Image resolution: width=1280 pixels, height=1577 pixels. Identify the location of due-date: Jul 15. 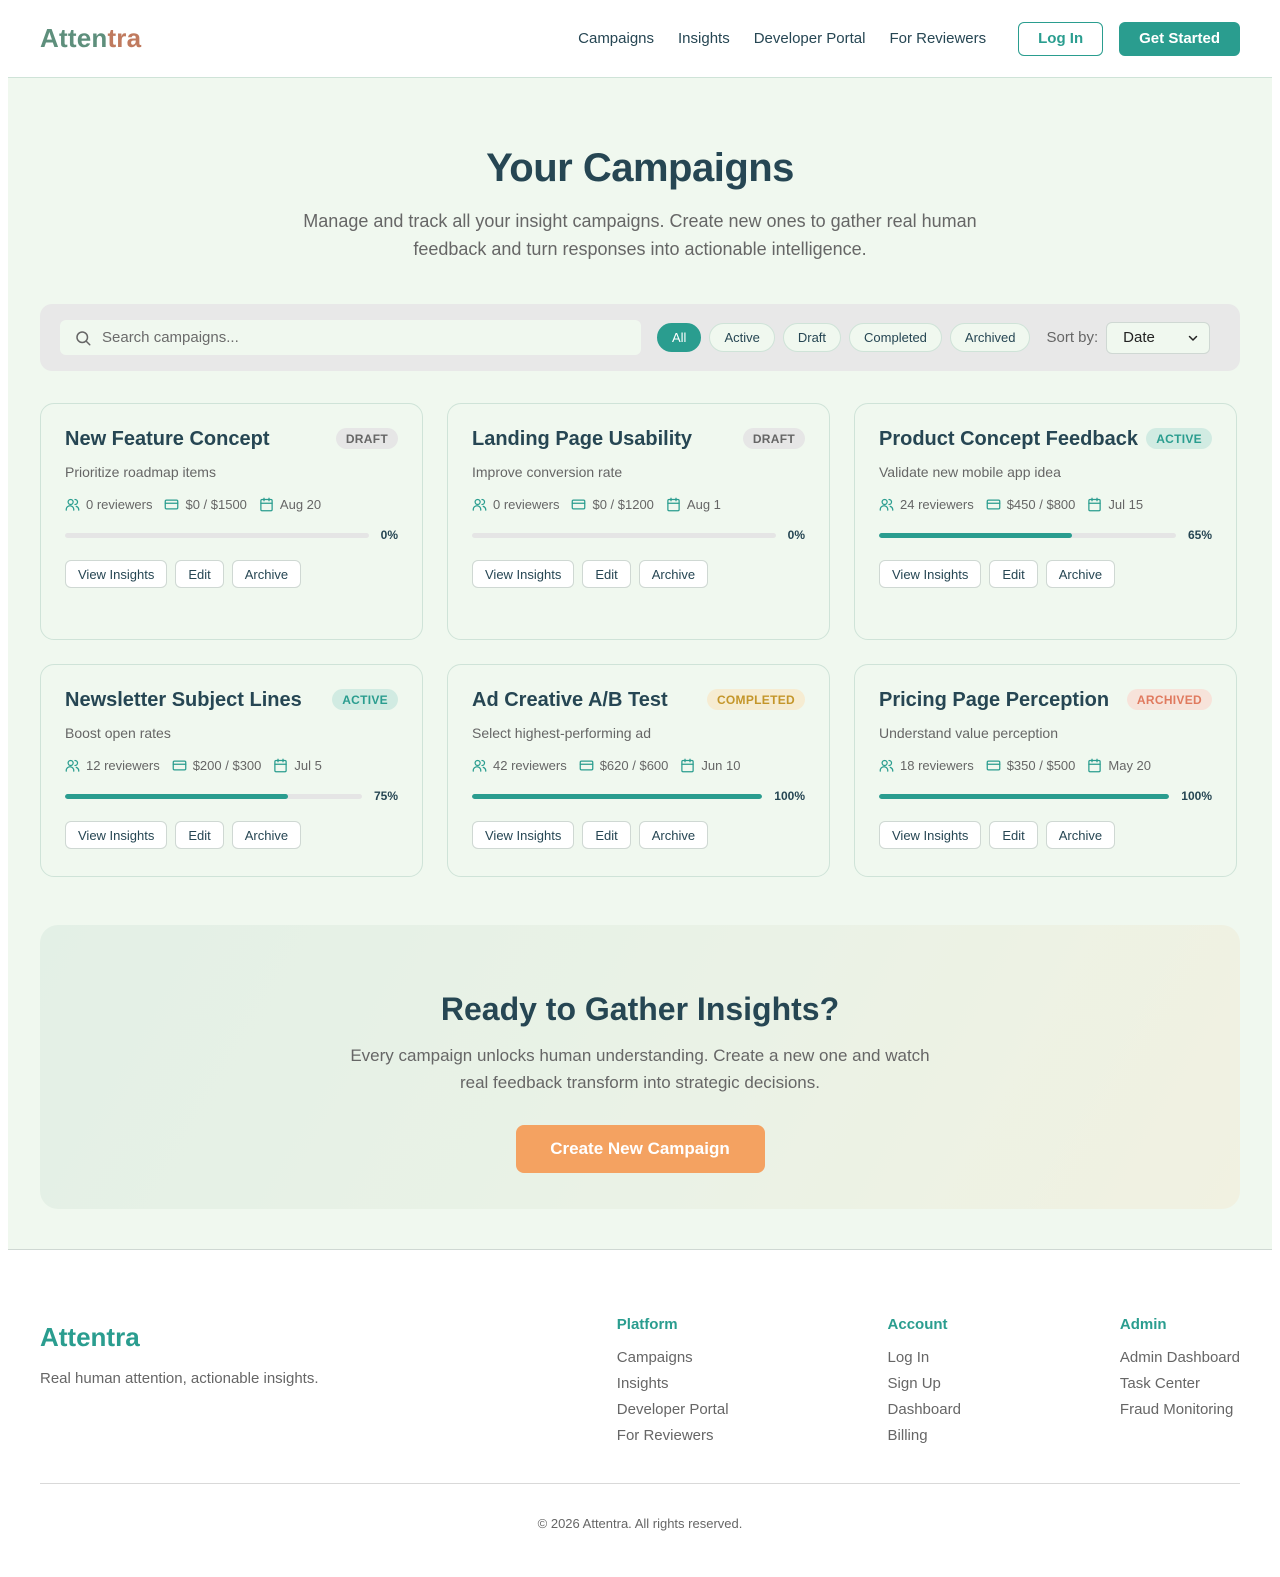
(1115, 504).